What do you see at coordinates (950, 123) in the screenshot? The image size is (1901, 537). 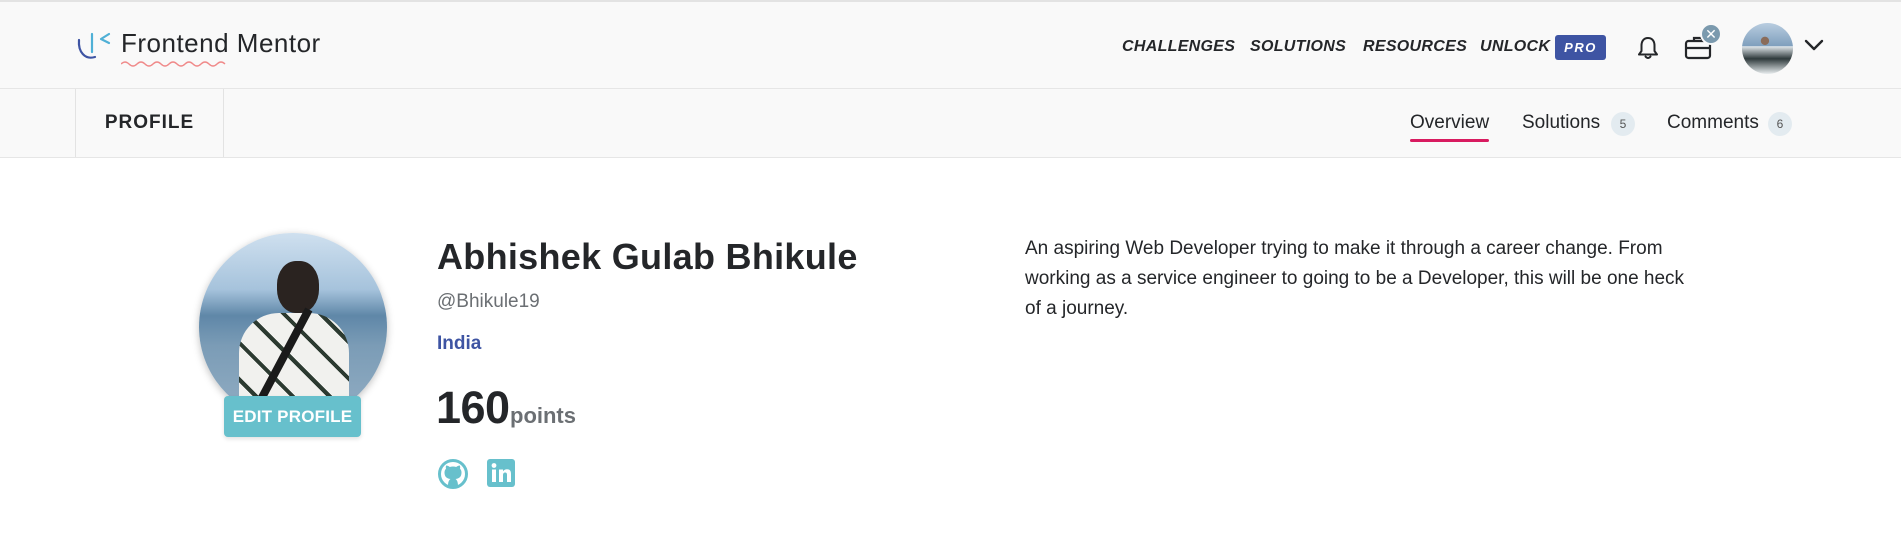 I see `profile-subnav: PROFILE Overview Solutions 5 Comments 6` at bounding box center [950, 123].